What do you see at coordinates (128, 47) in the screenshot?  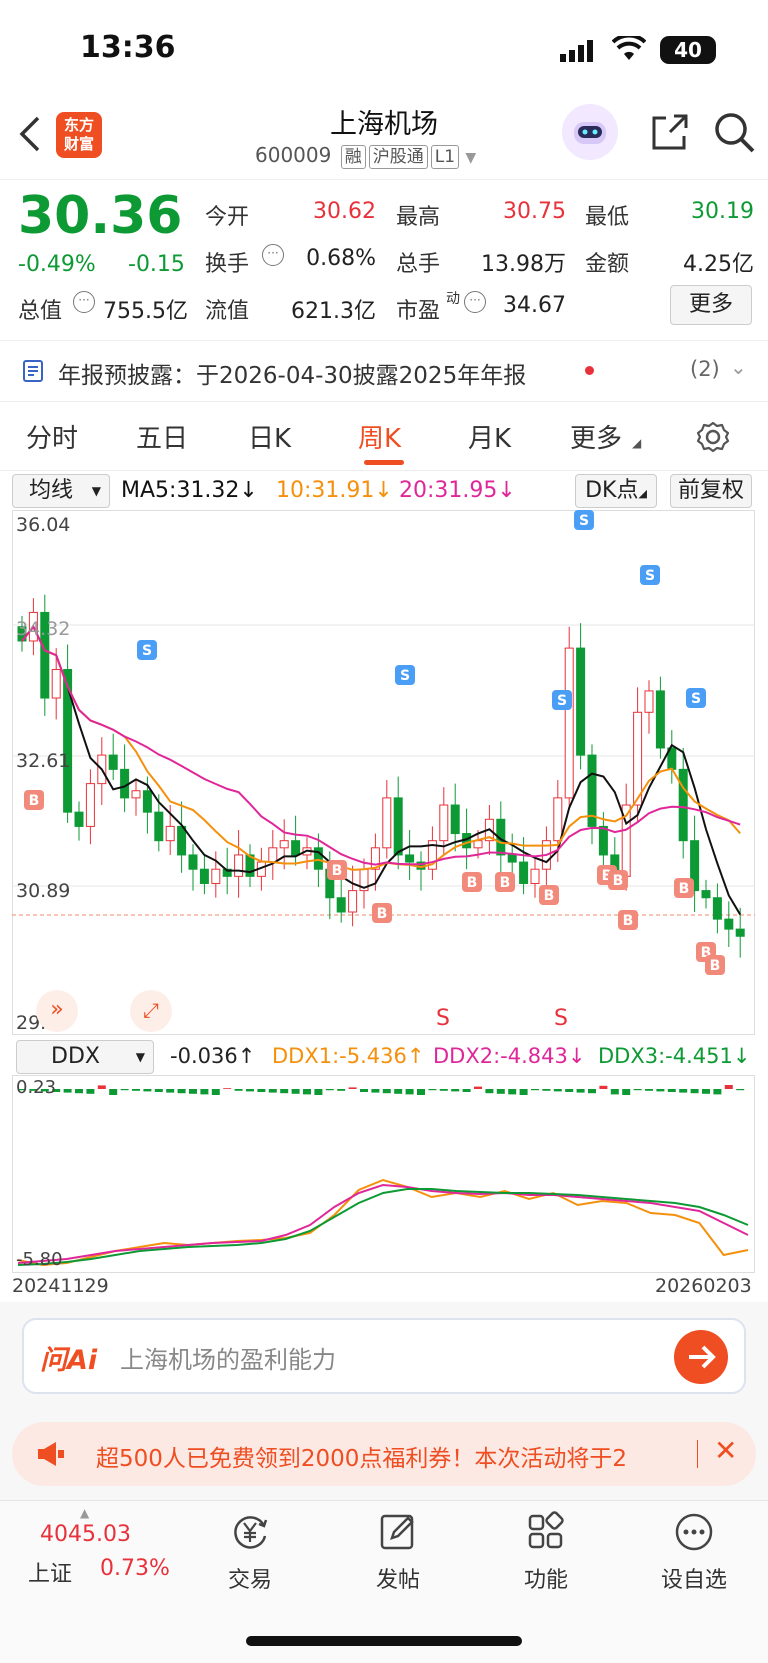 I see `status-time: 13:36` at bounding box center [128, 47].